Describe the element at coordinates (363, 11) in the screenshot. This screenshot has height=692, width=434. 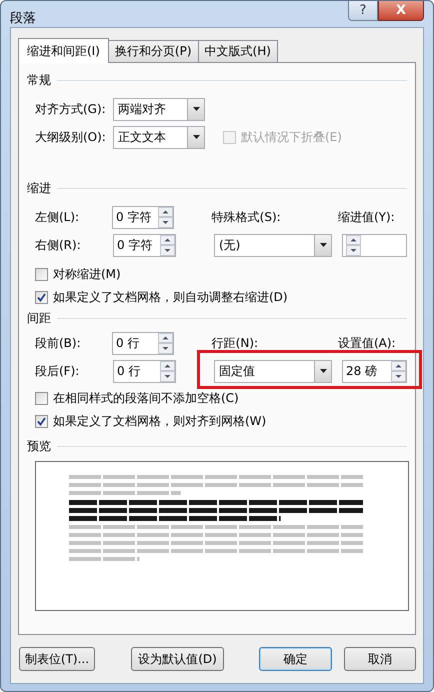
I see `help-button: ?` at that location.